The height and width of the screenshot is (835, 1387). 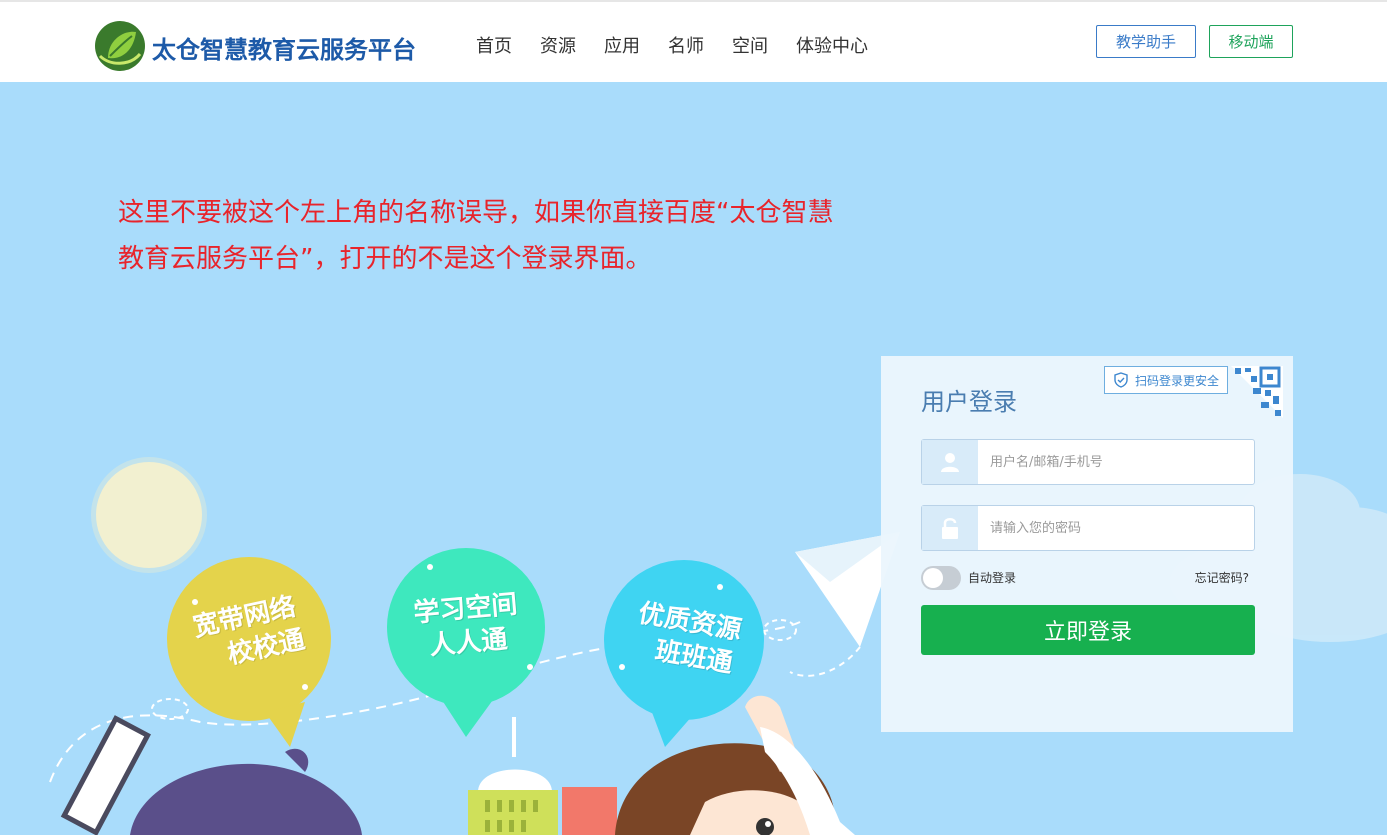 I want to click on nav-item-home: 首页, so click(x=494, y=45).